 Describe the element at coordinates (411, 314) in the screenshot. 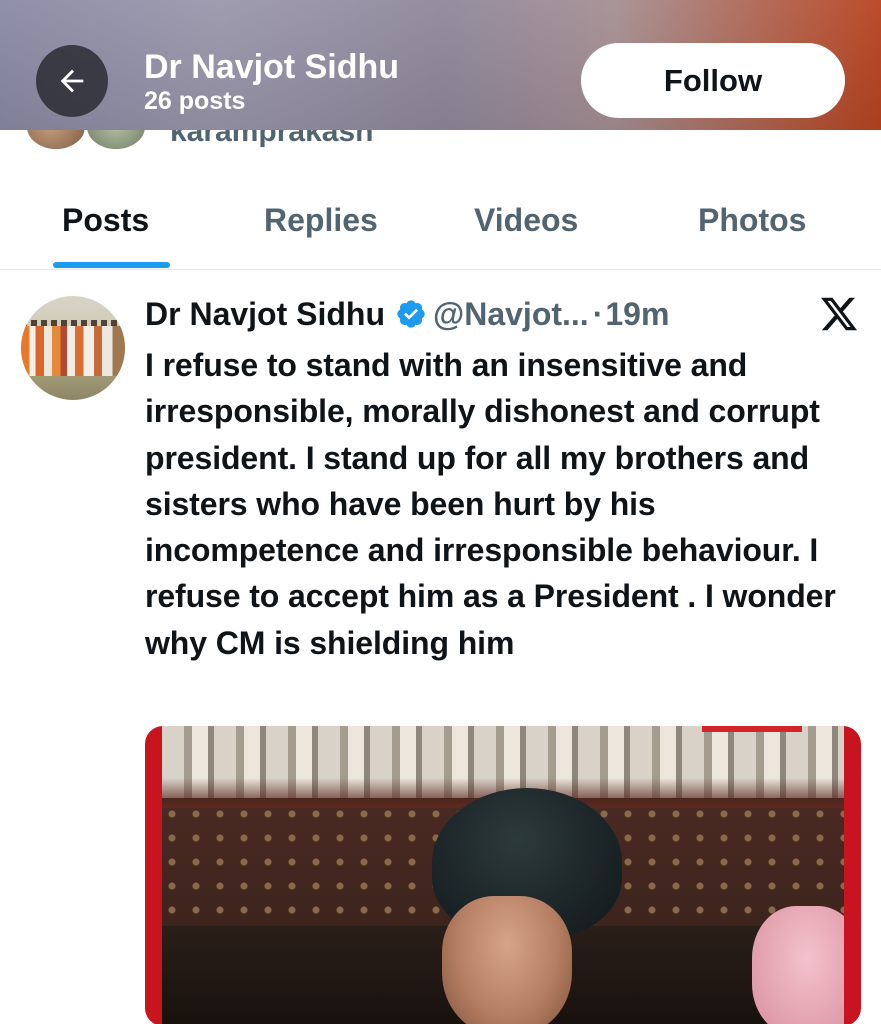

I see `verified-badge-icon` at that location.